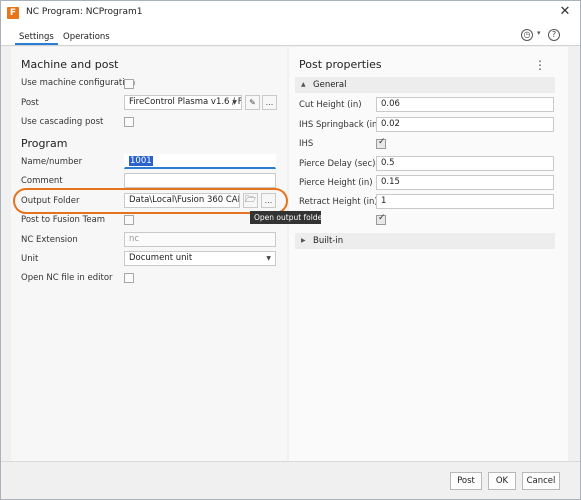 This screenshot has height=500, width=581. What do you see at coordinates (425, 85) in the screenshot?
I see `general-group-header: ▲ General` at bounding box center [425, 85].